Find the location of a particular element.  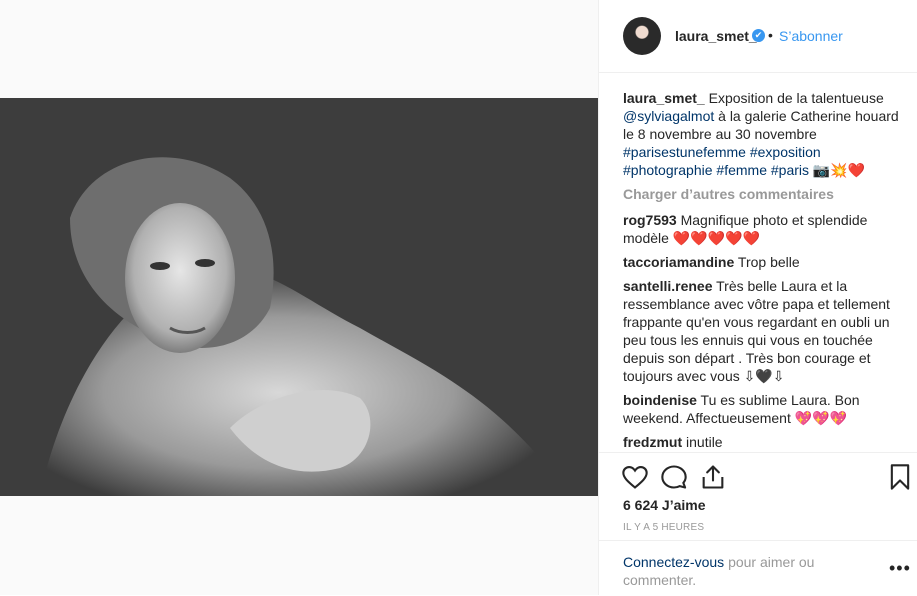

post-header: laura_smet_ ✔ • S’abonner is located at coordinates (758, 36).